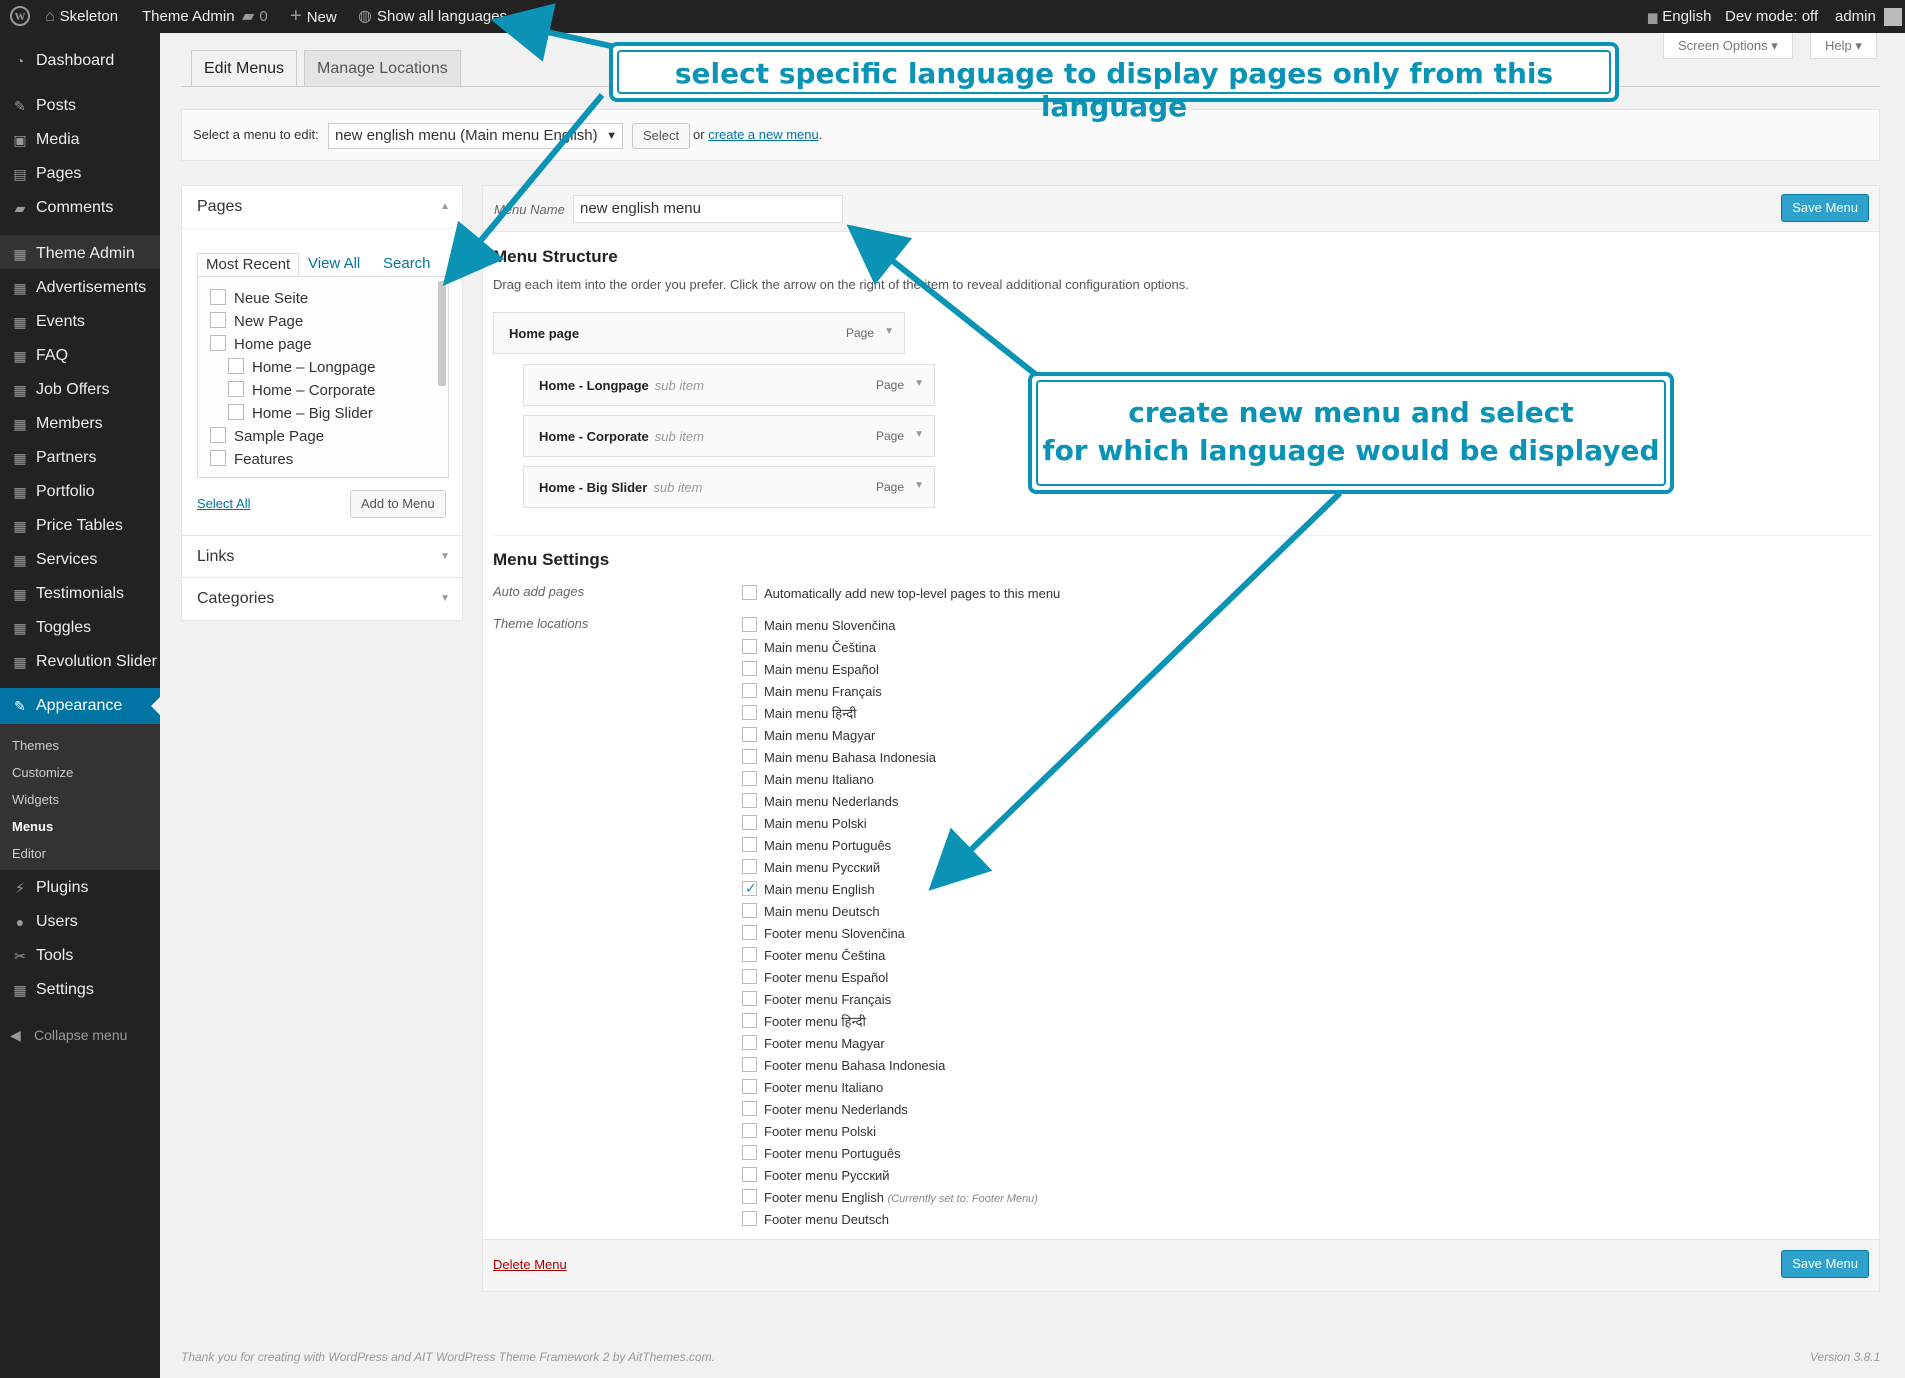 This screenshot has height=1378, width=1905. What do you see at coordinates (1771, 16) in the screenshot?
I see `dev-mode-link: Dev mode: off` at bounding box center [1771, 16].